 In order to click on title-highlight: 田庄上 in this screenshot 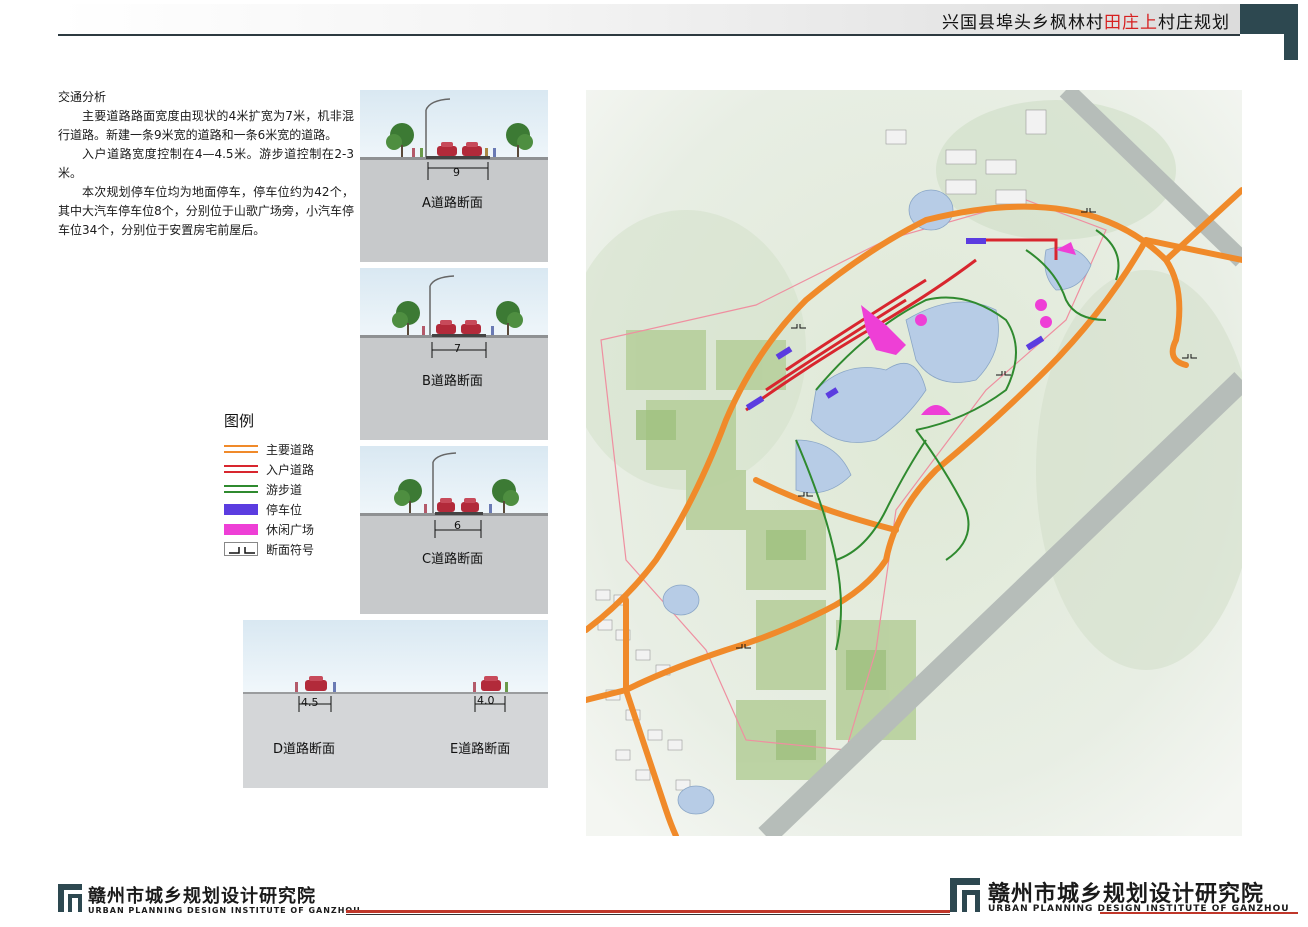, I will do `click(1131, 23)`.